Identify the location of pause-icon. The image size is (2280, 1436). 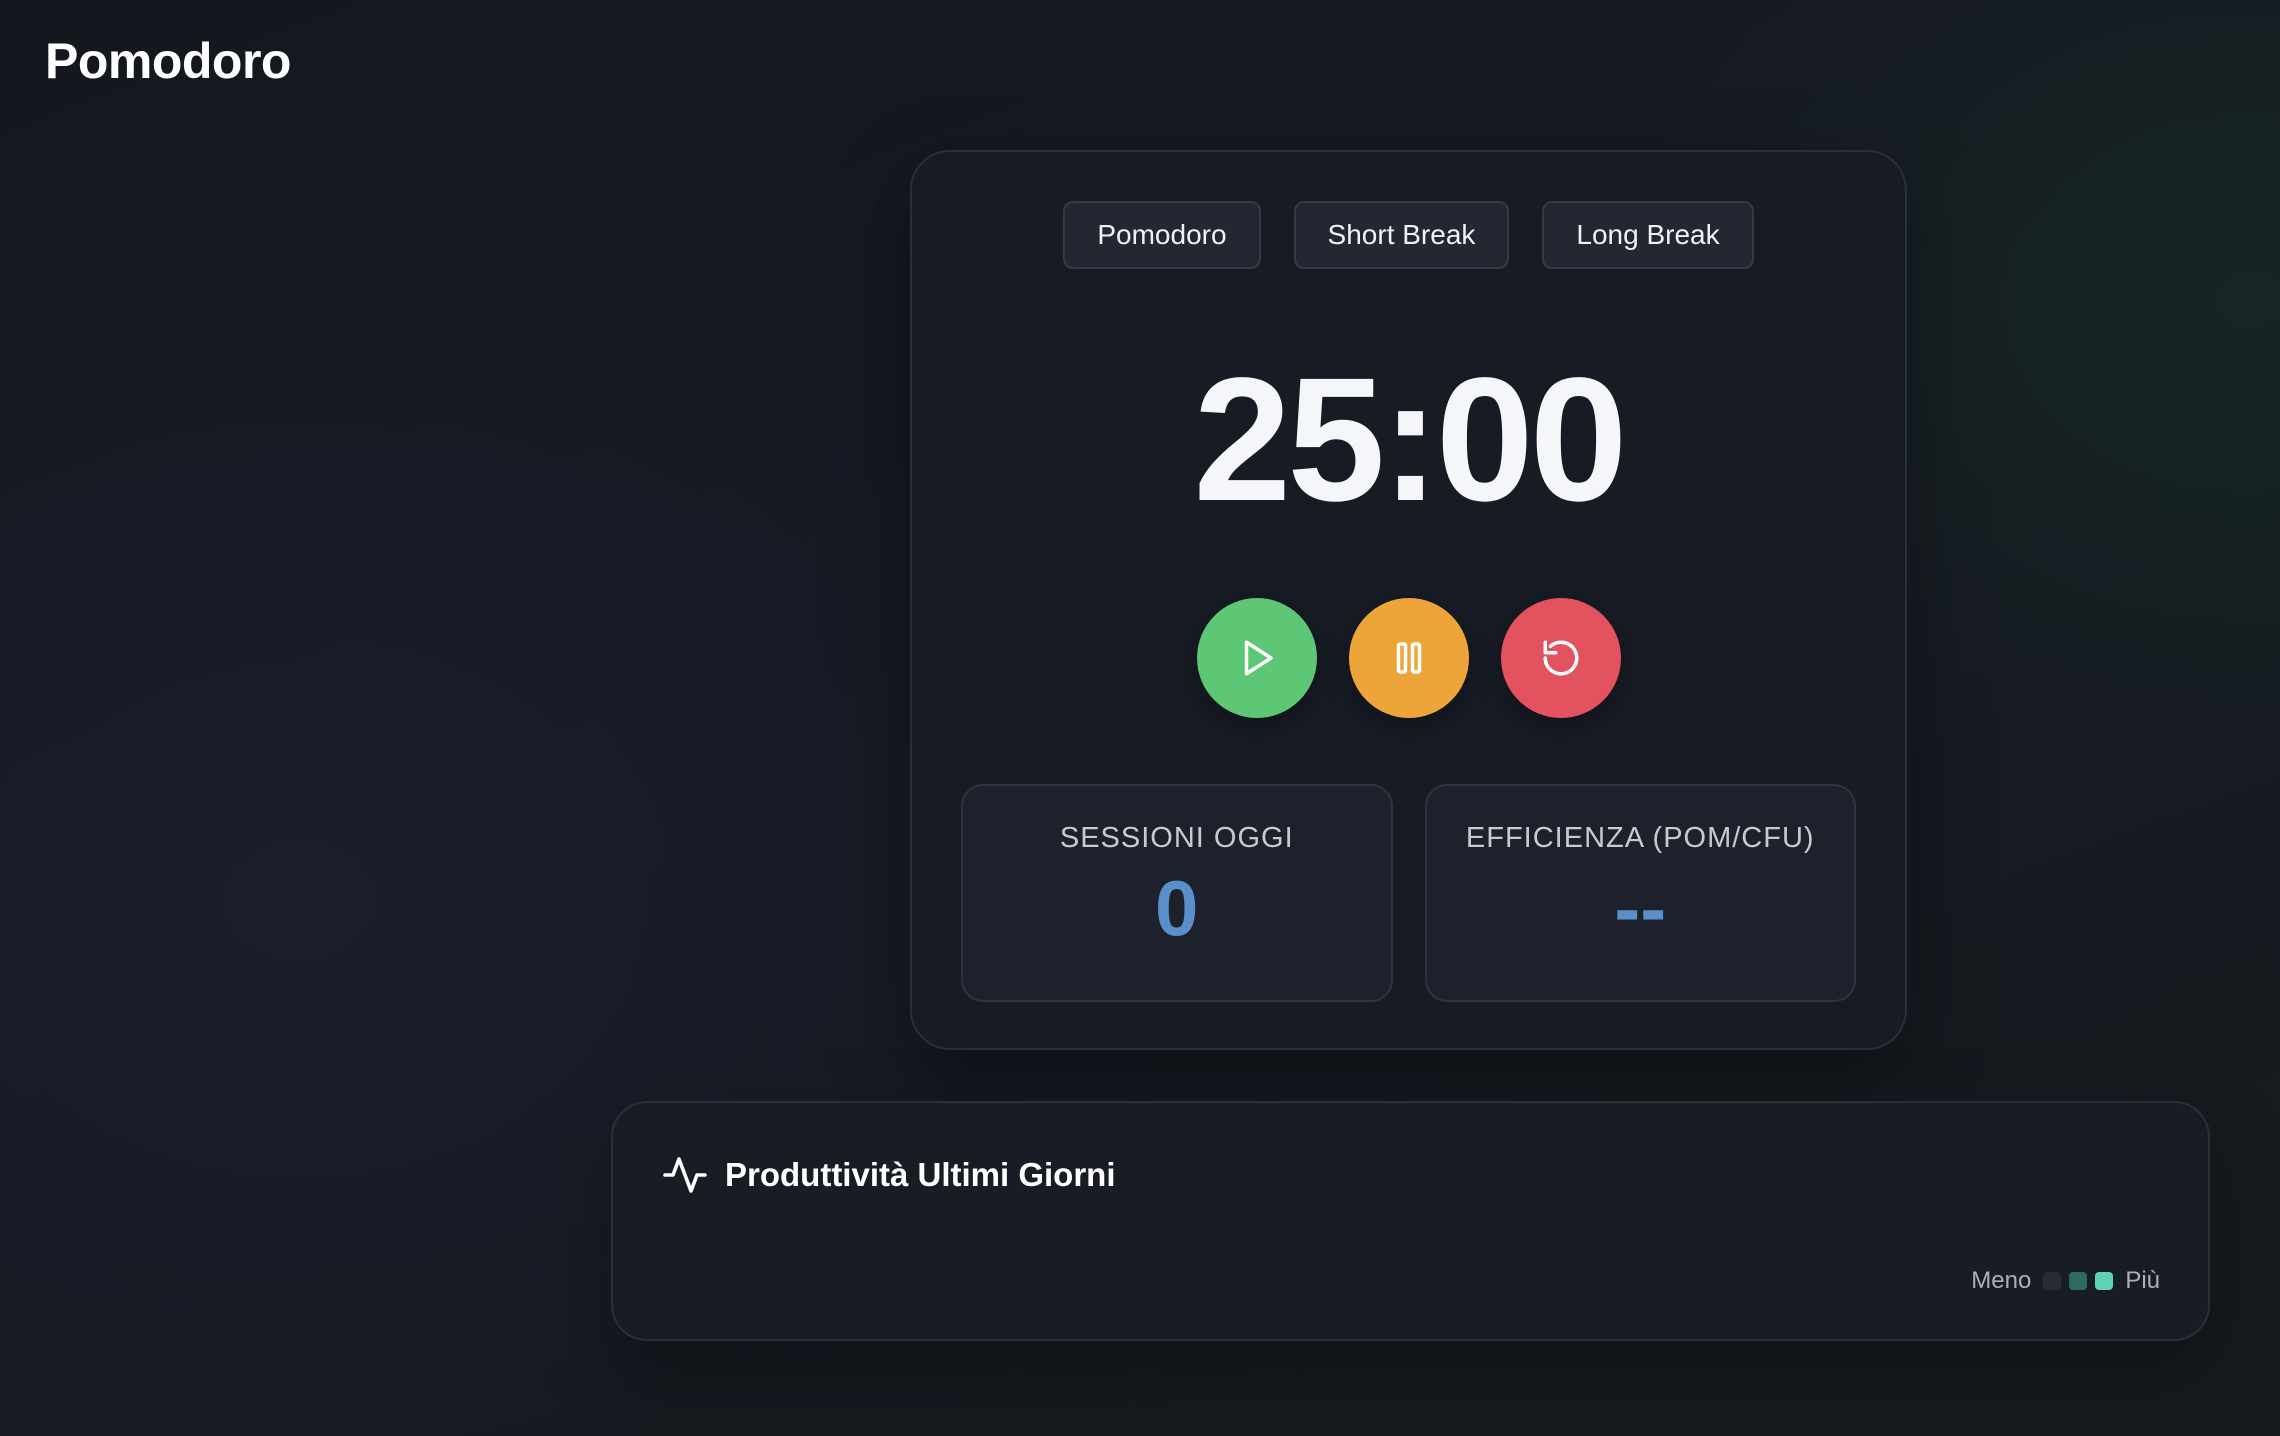
(1408, 658).